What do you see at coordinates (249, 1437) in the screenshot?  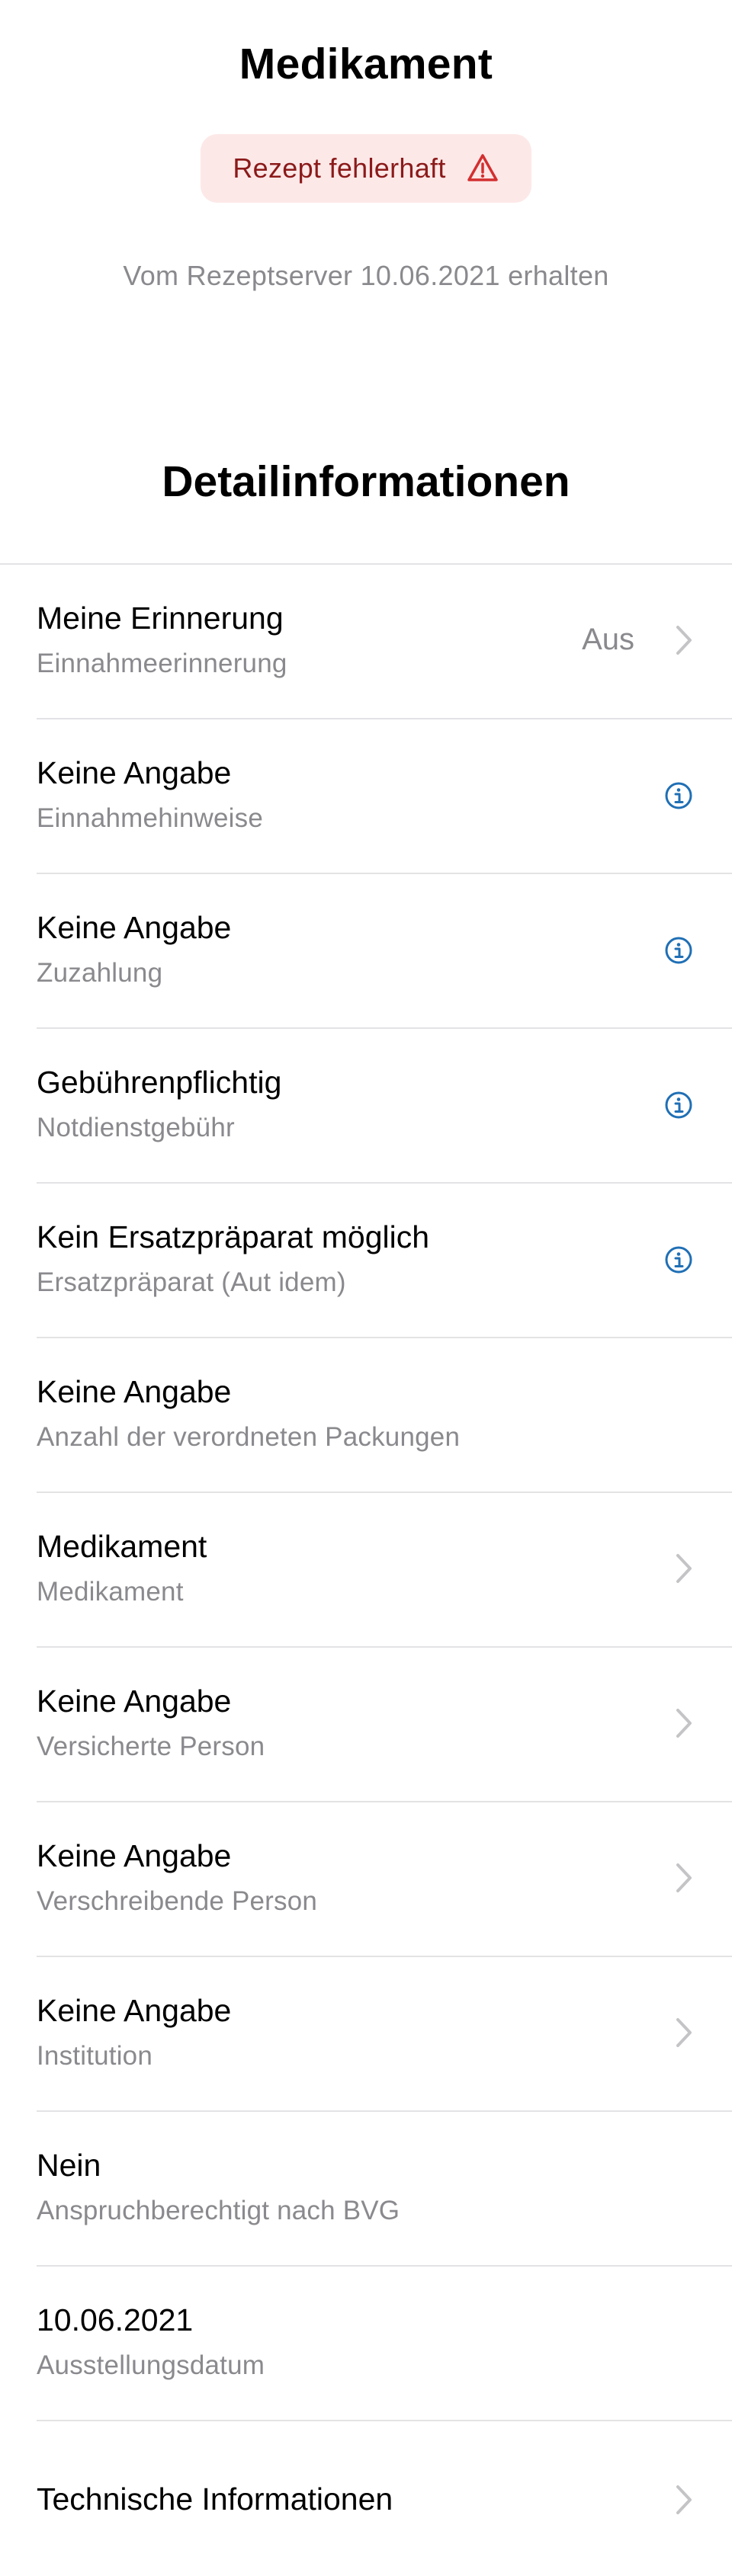 I see `detail-row-subtitle: Anzahl der verordneten Packungen` at bounding box center [249, 1437].